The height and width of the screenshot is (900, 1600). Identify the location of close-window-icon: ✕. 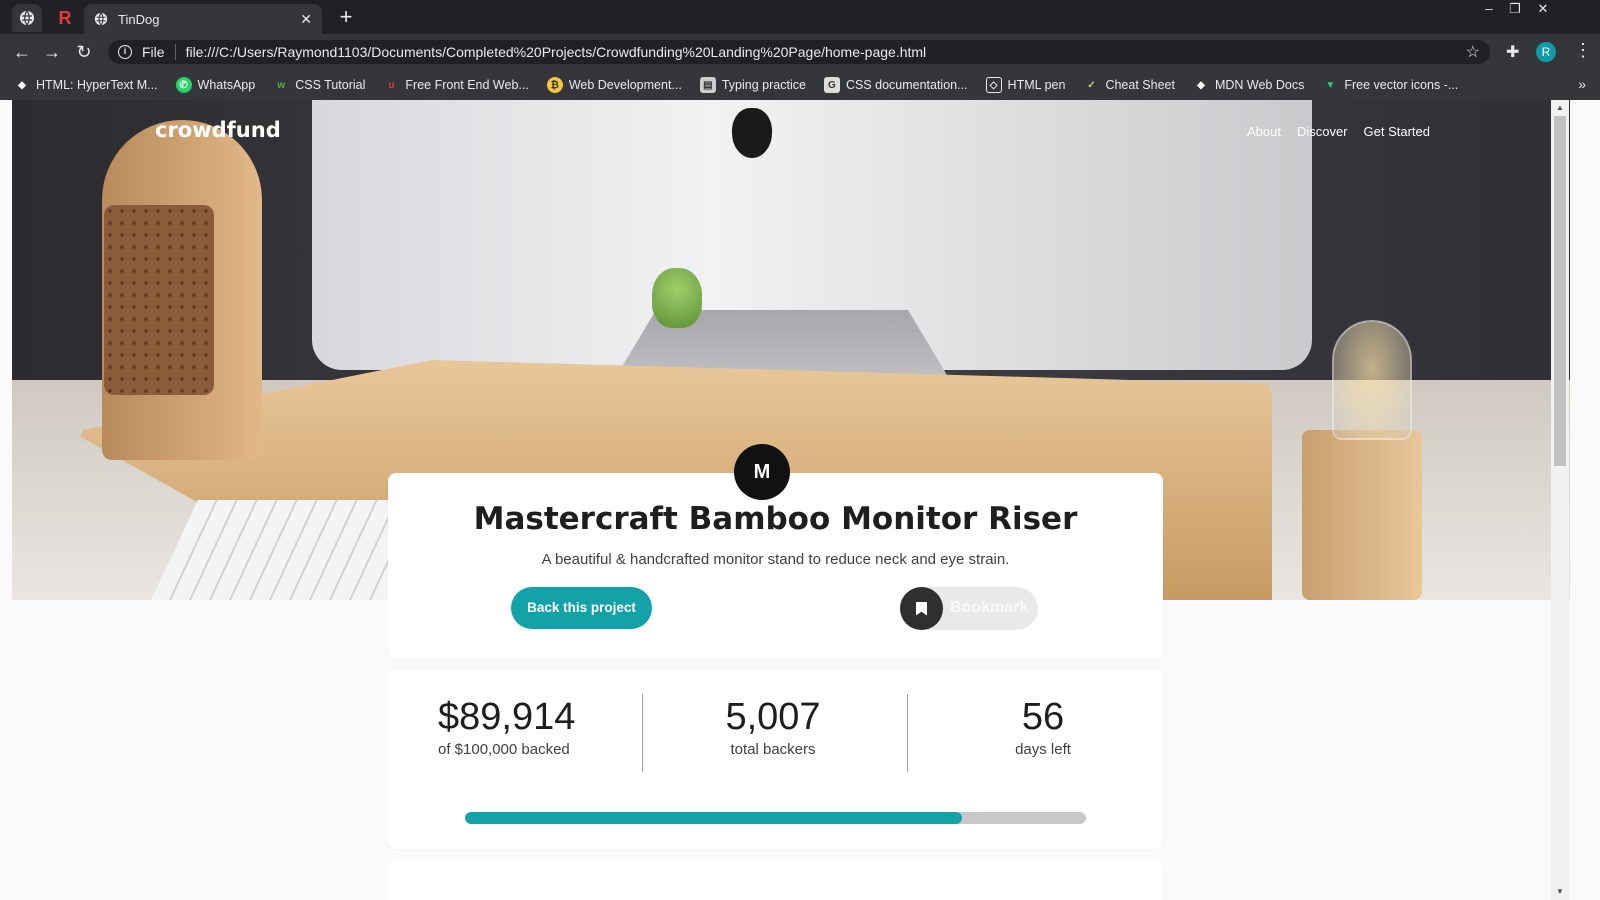
(1543, 10).